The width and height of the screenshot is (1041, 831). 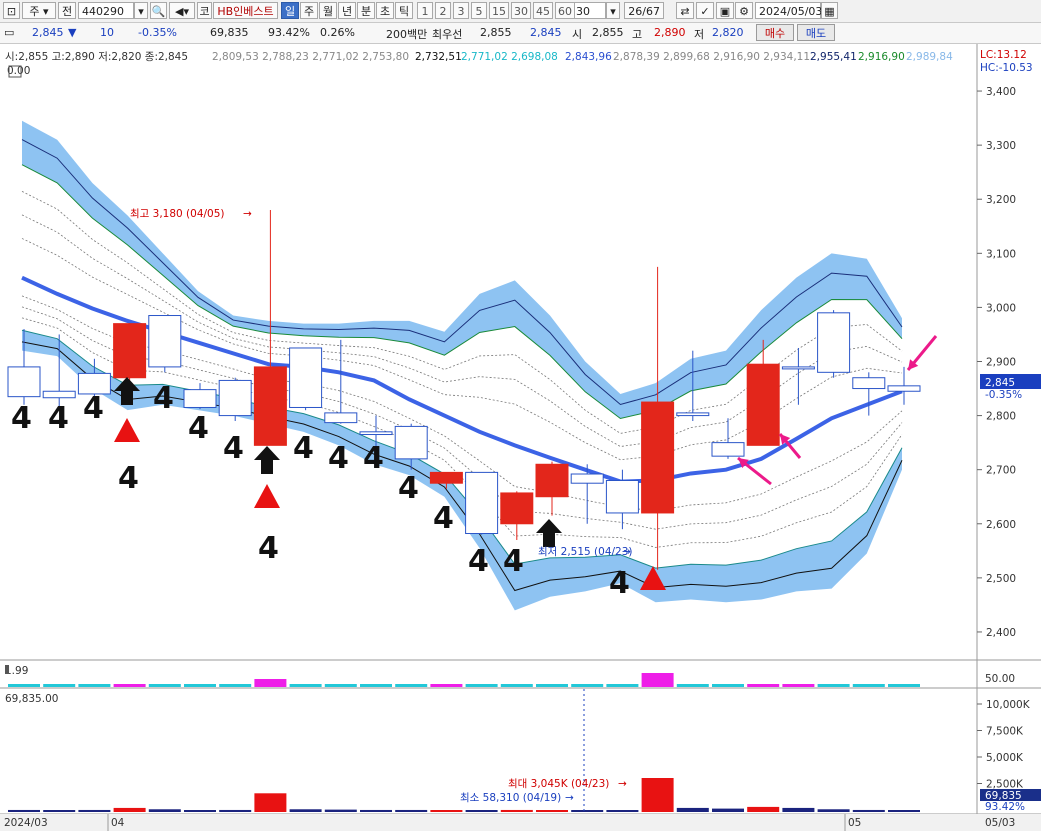 I want to click on legend-value-blue: 2,843,96, so click(x=588, y=57).